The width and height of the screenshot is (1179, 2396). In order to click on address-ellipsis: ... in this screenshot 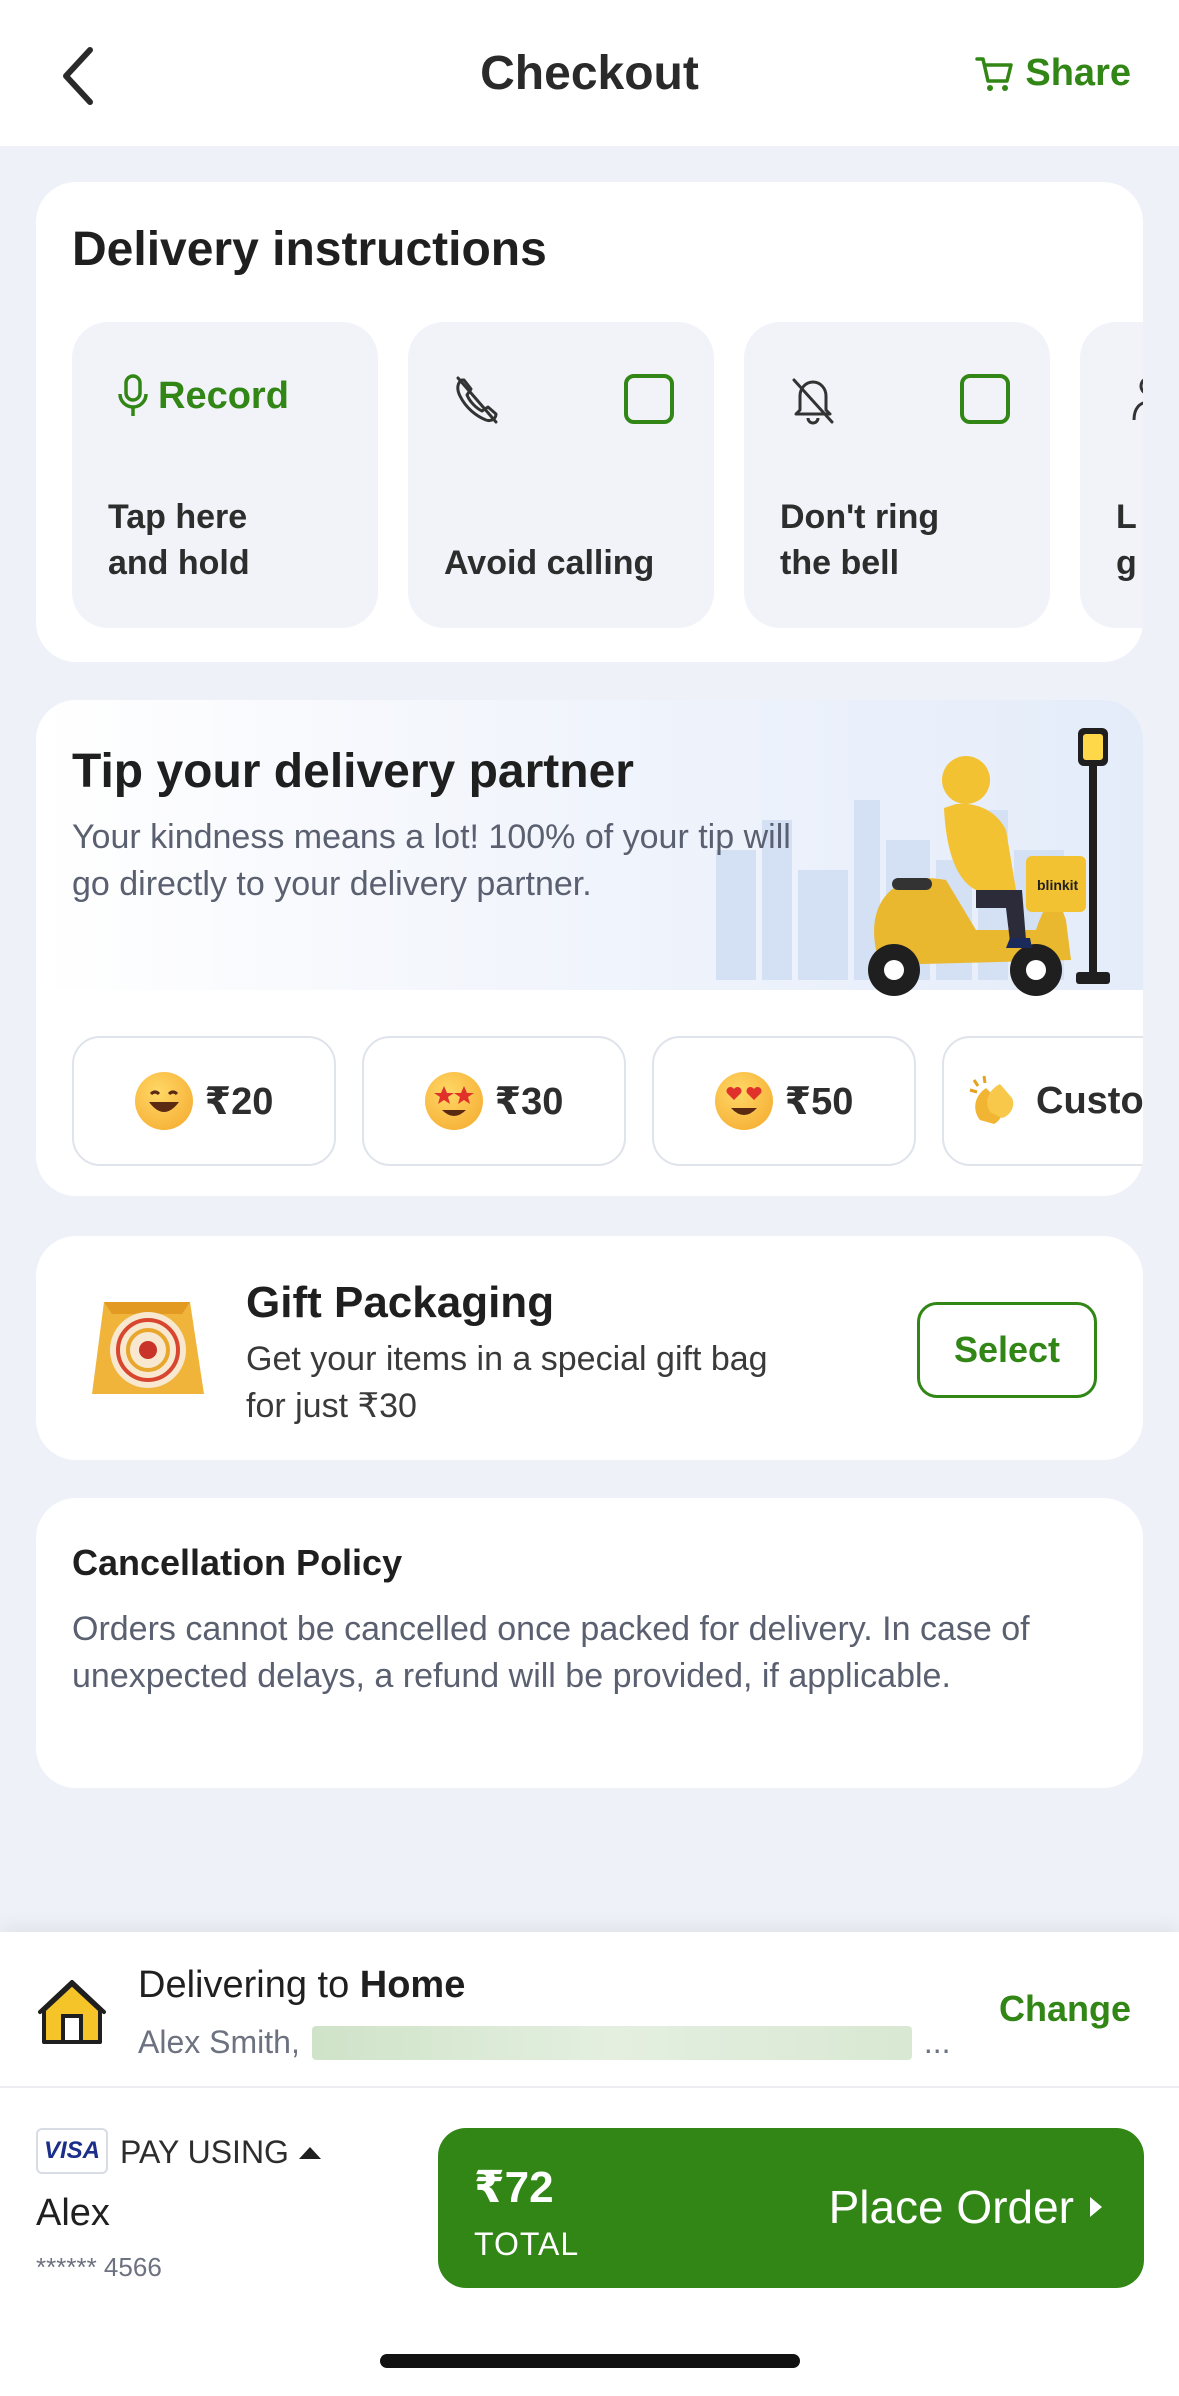, I will do `click(937, 2042)`.